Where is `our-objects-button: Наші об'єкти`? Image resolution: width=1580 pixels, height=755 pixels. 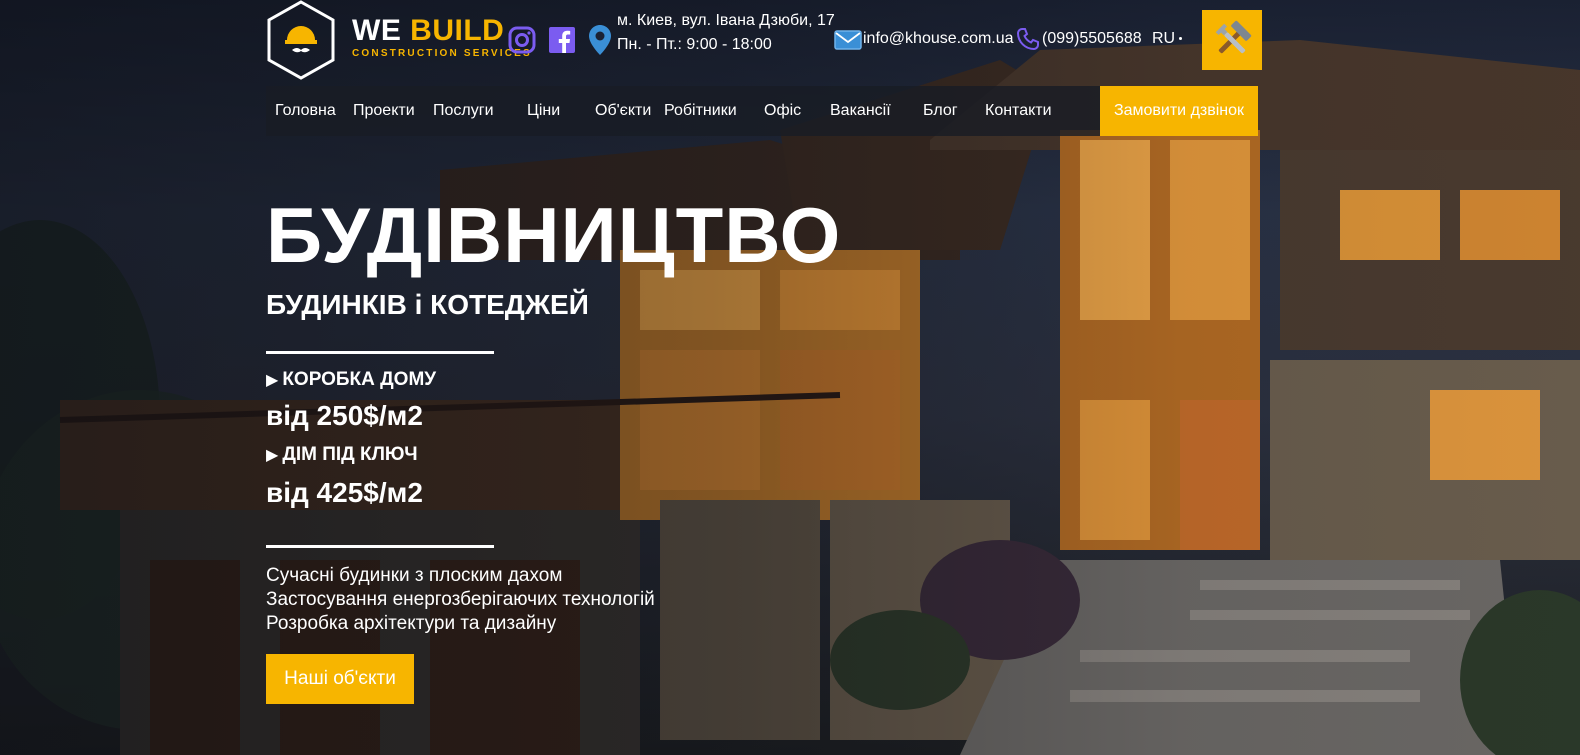 our-objects-button: Наші об'єкти is located at coordinates (340, 679).